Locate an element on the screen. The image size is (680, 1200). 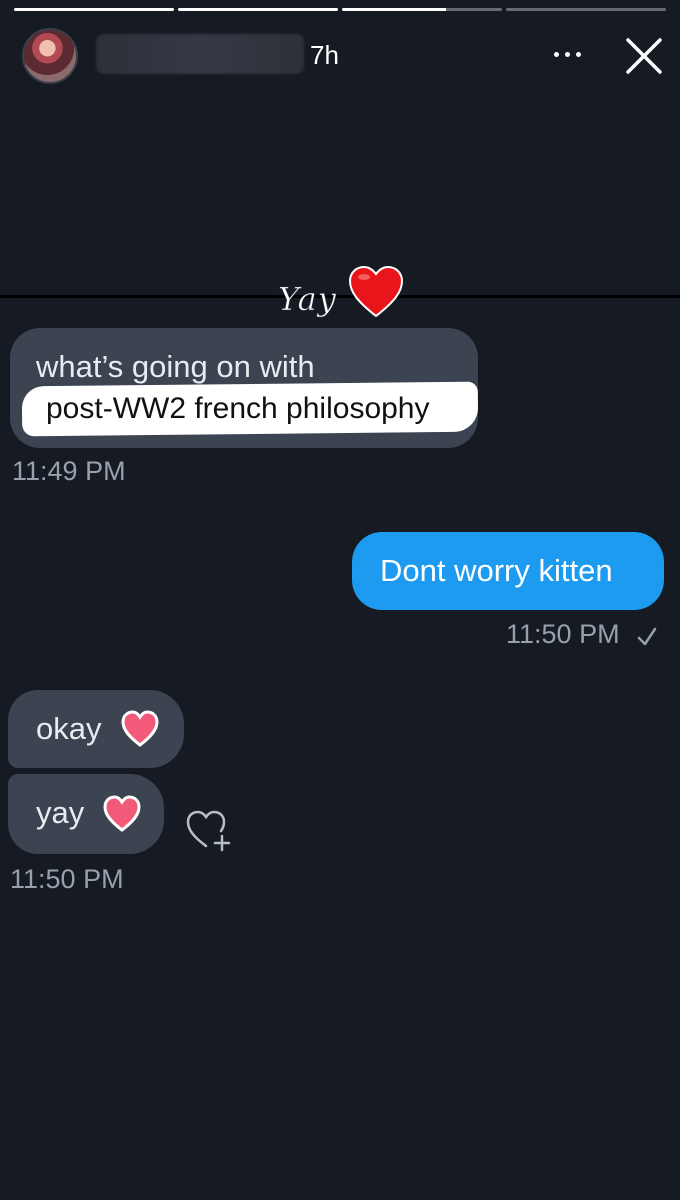
story-time-ago: 7h is located at coordinates (324, 55).